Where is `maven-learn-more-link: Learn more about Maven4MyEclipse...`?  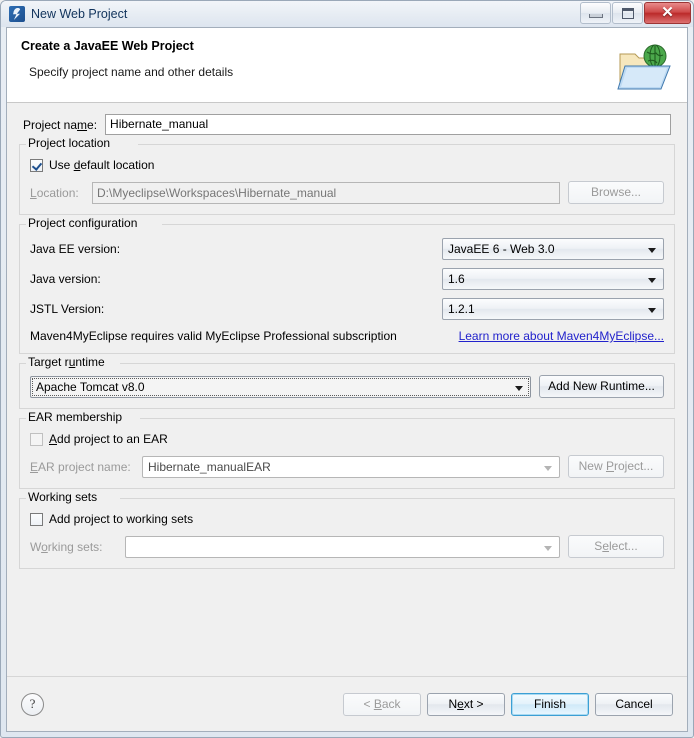 maven-learn-more-link: Learn more about Maven4MyEclipse... is located at coordinates (561, 336).